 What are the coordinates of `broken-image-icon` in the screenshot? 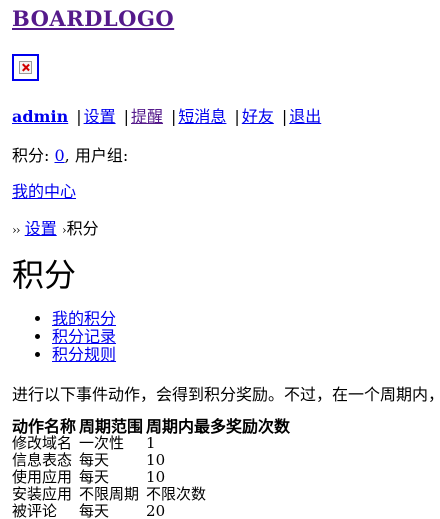 It's located at (25, 67).